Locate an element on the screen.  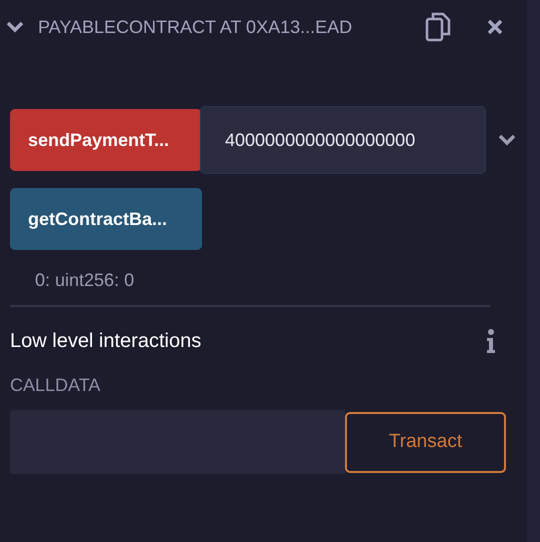
field-label: CALLDATA is located at coordinates (55, 385).